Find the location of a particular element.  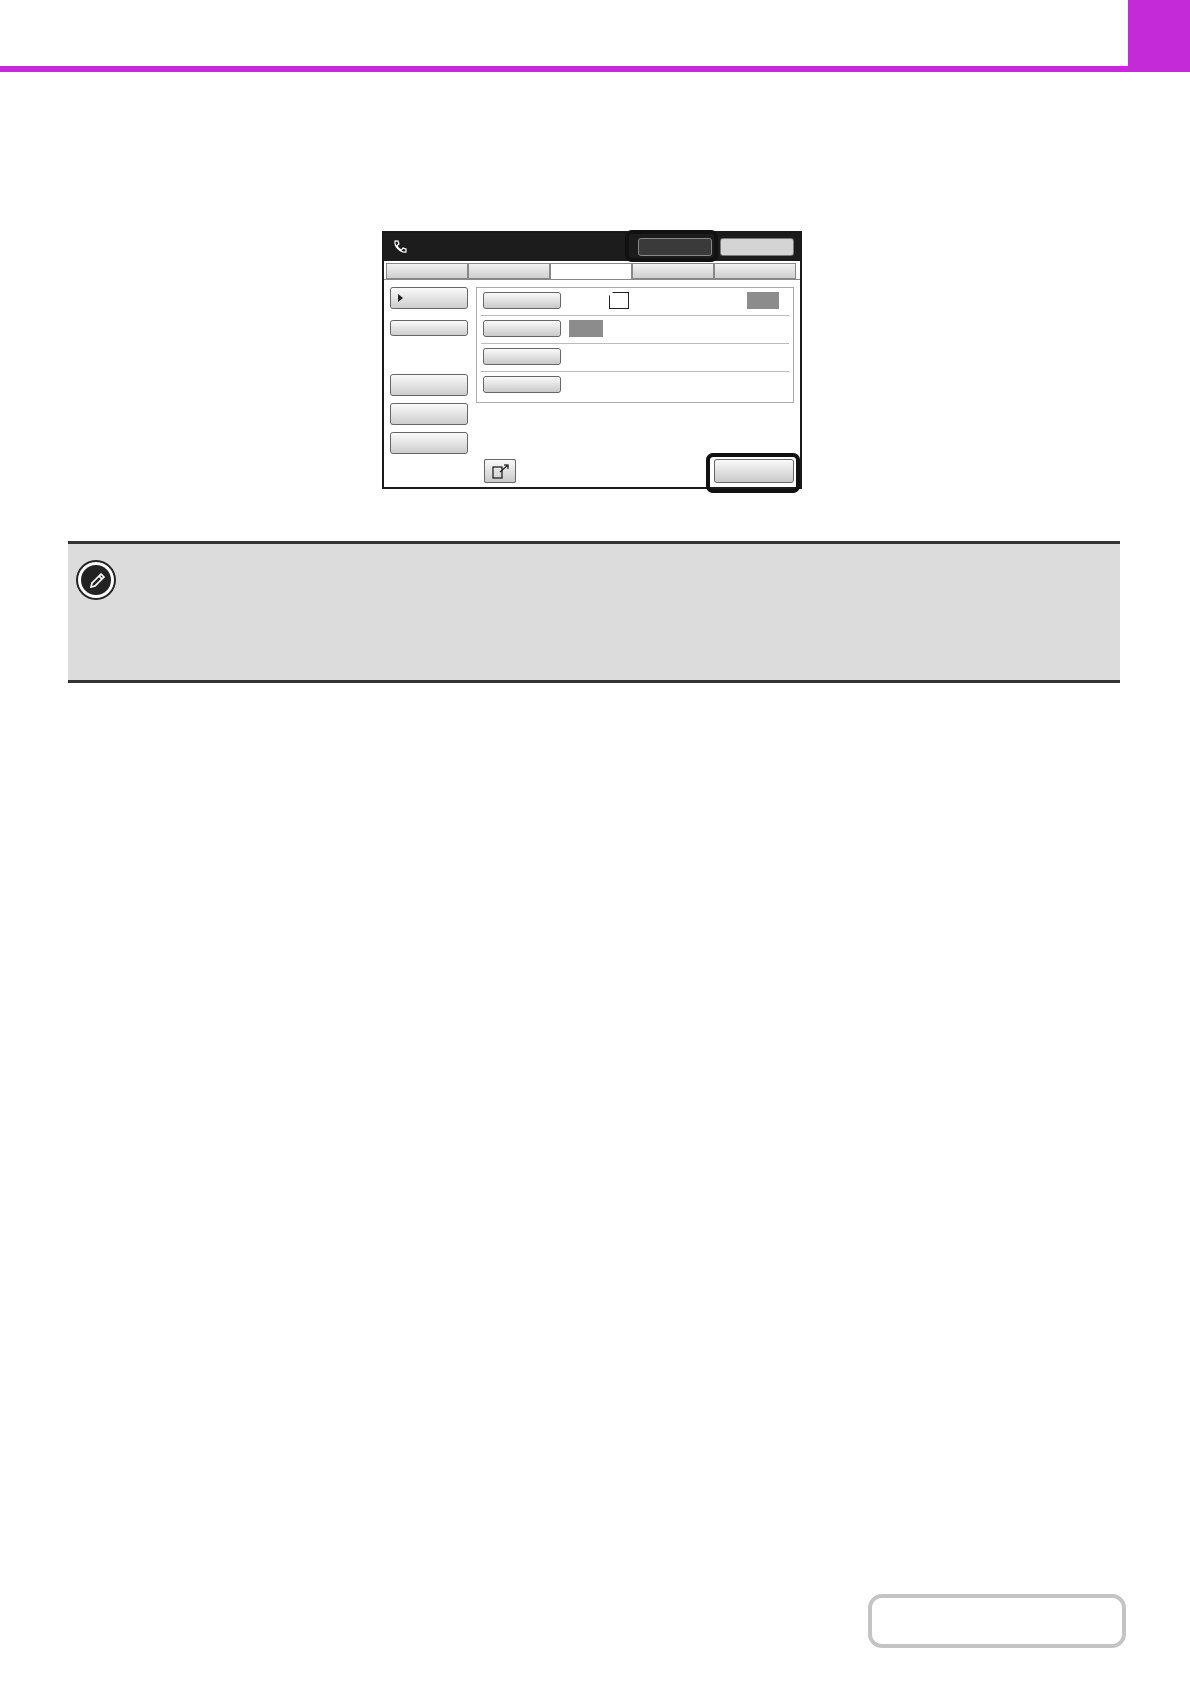

screen-header is located at coordinates (592, 247).